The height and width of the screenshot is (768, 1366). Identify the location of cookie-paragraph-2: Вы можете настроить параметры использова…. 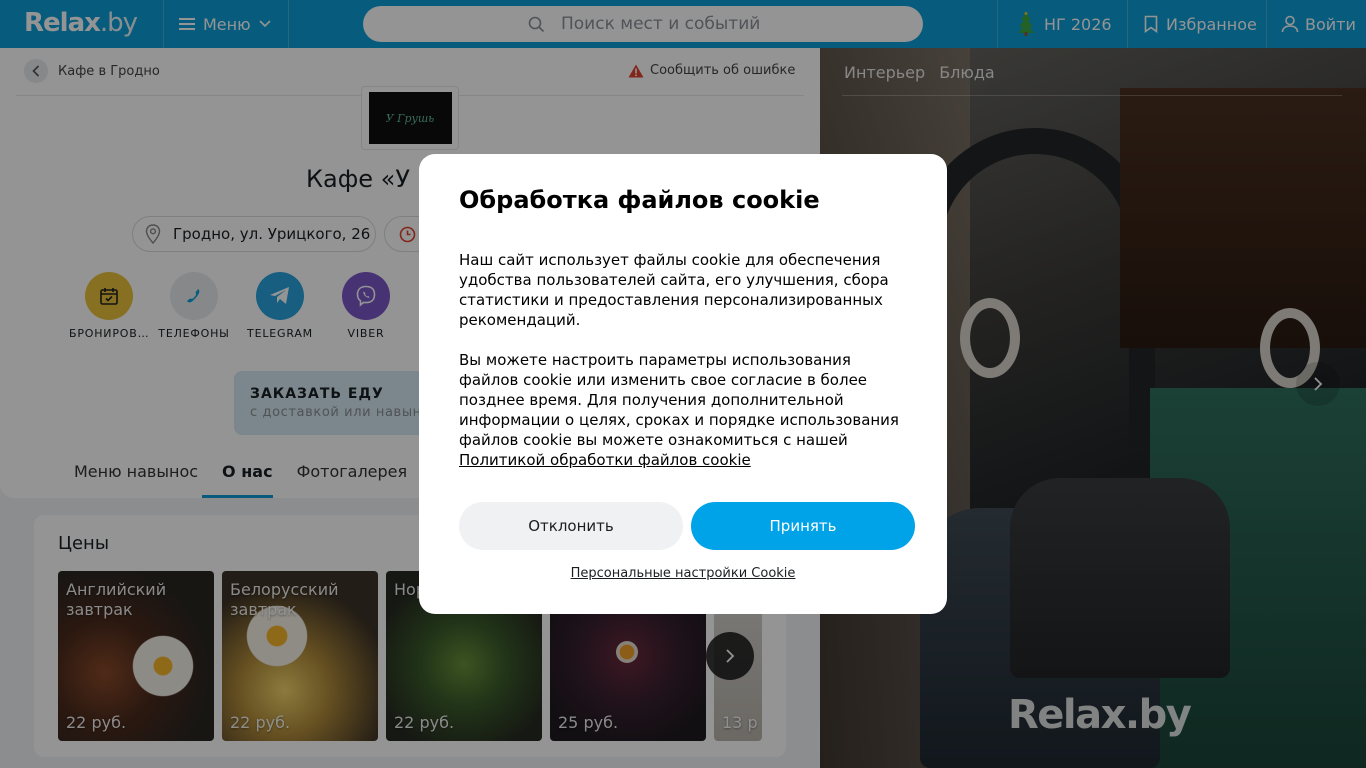
(679, 410).